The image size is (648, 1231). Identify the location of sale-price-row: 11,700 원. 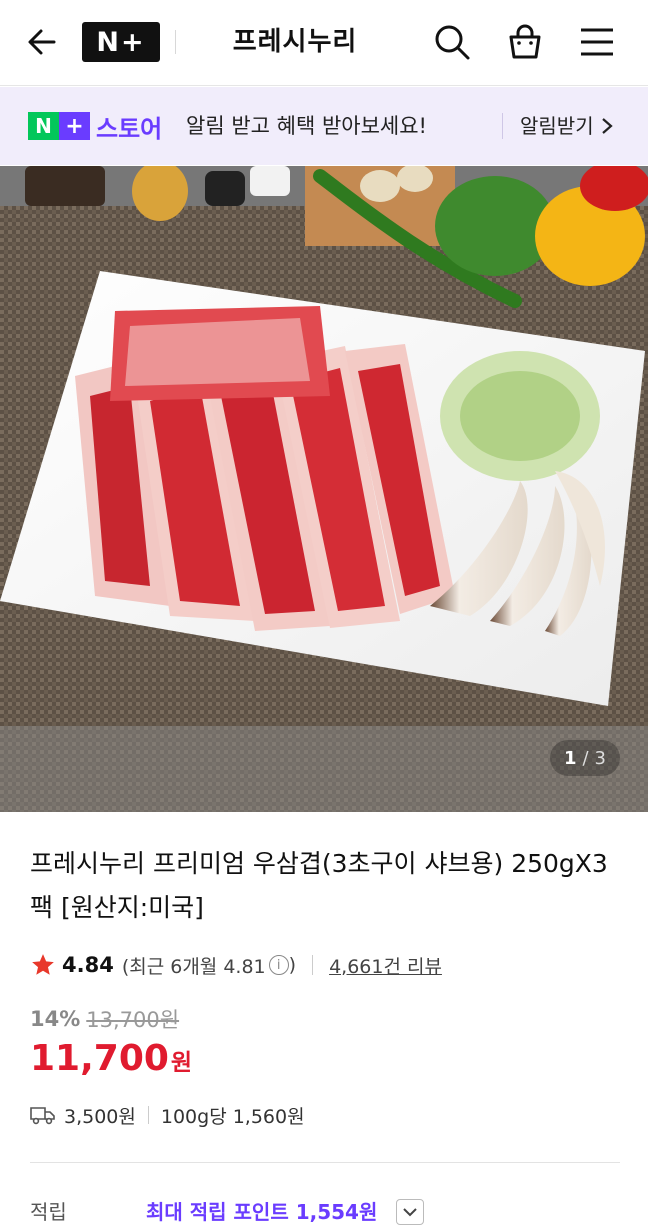
(111, 1062).